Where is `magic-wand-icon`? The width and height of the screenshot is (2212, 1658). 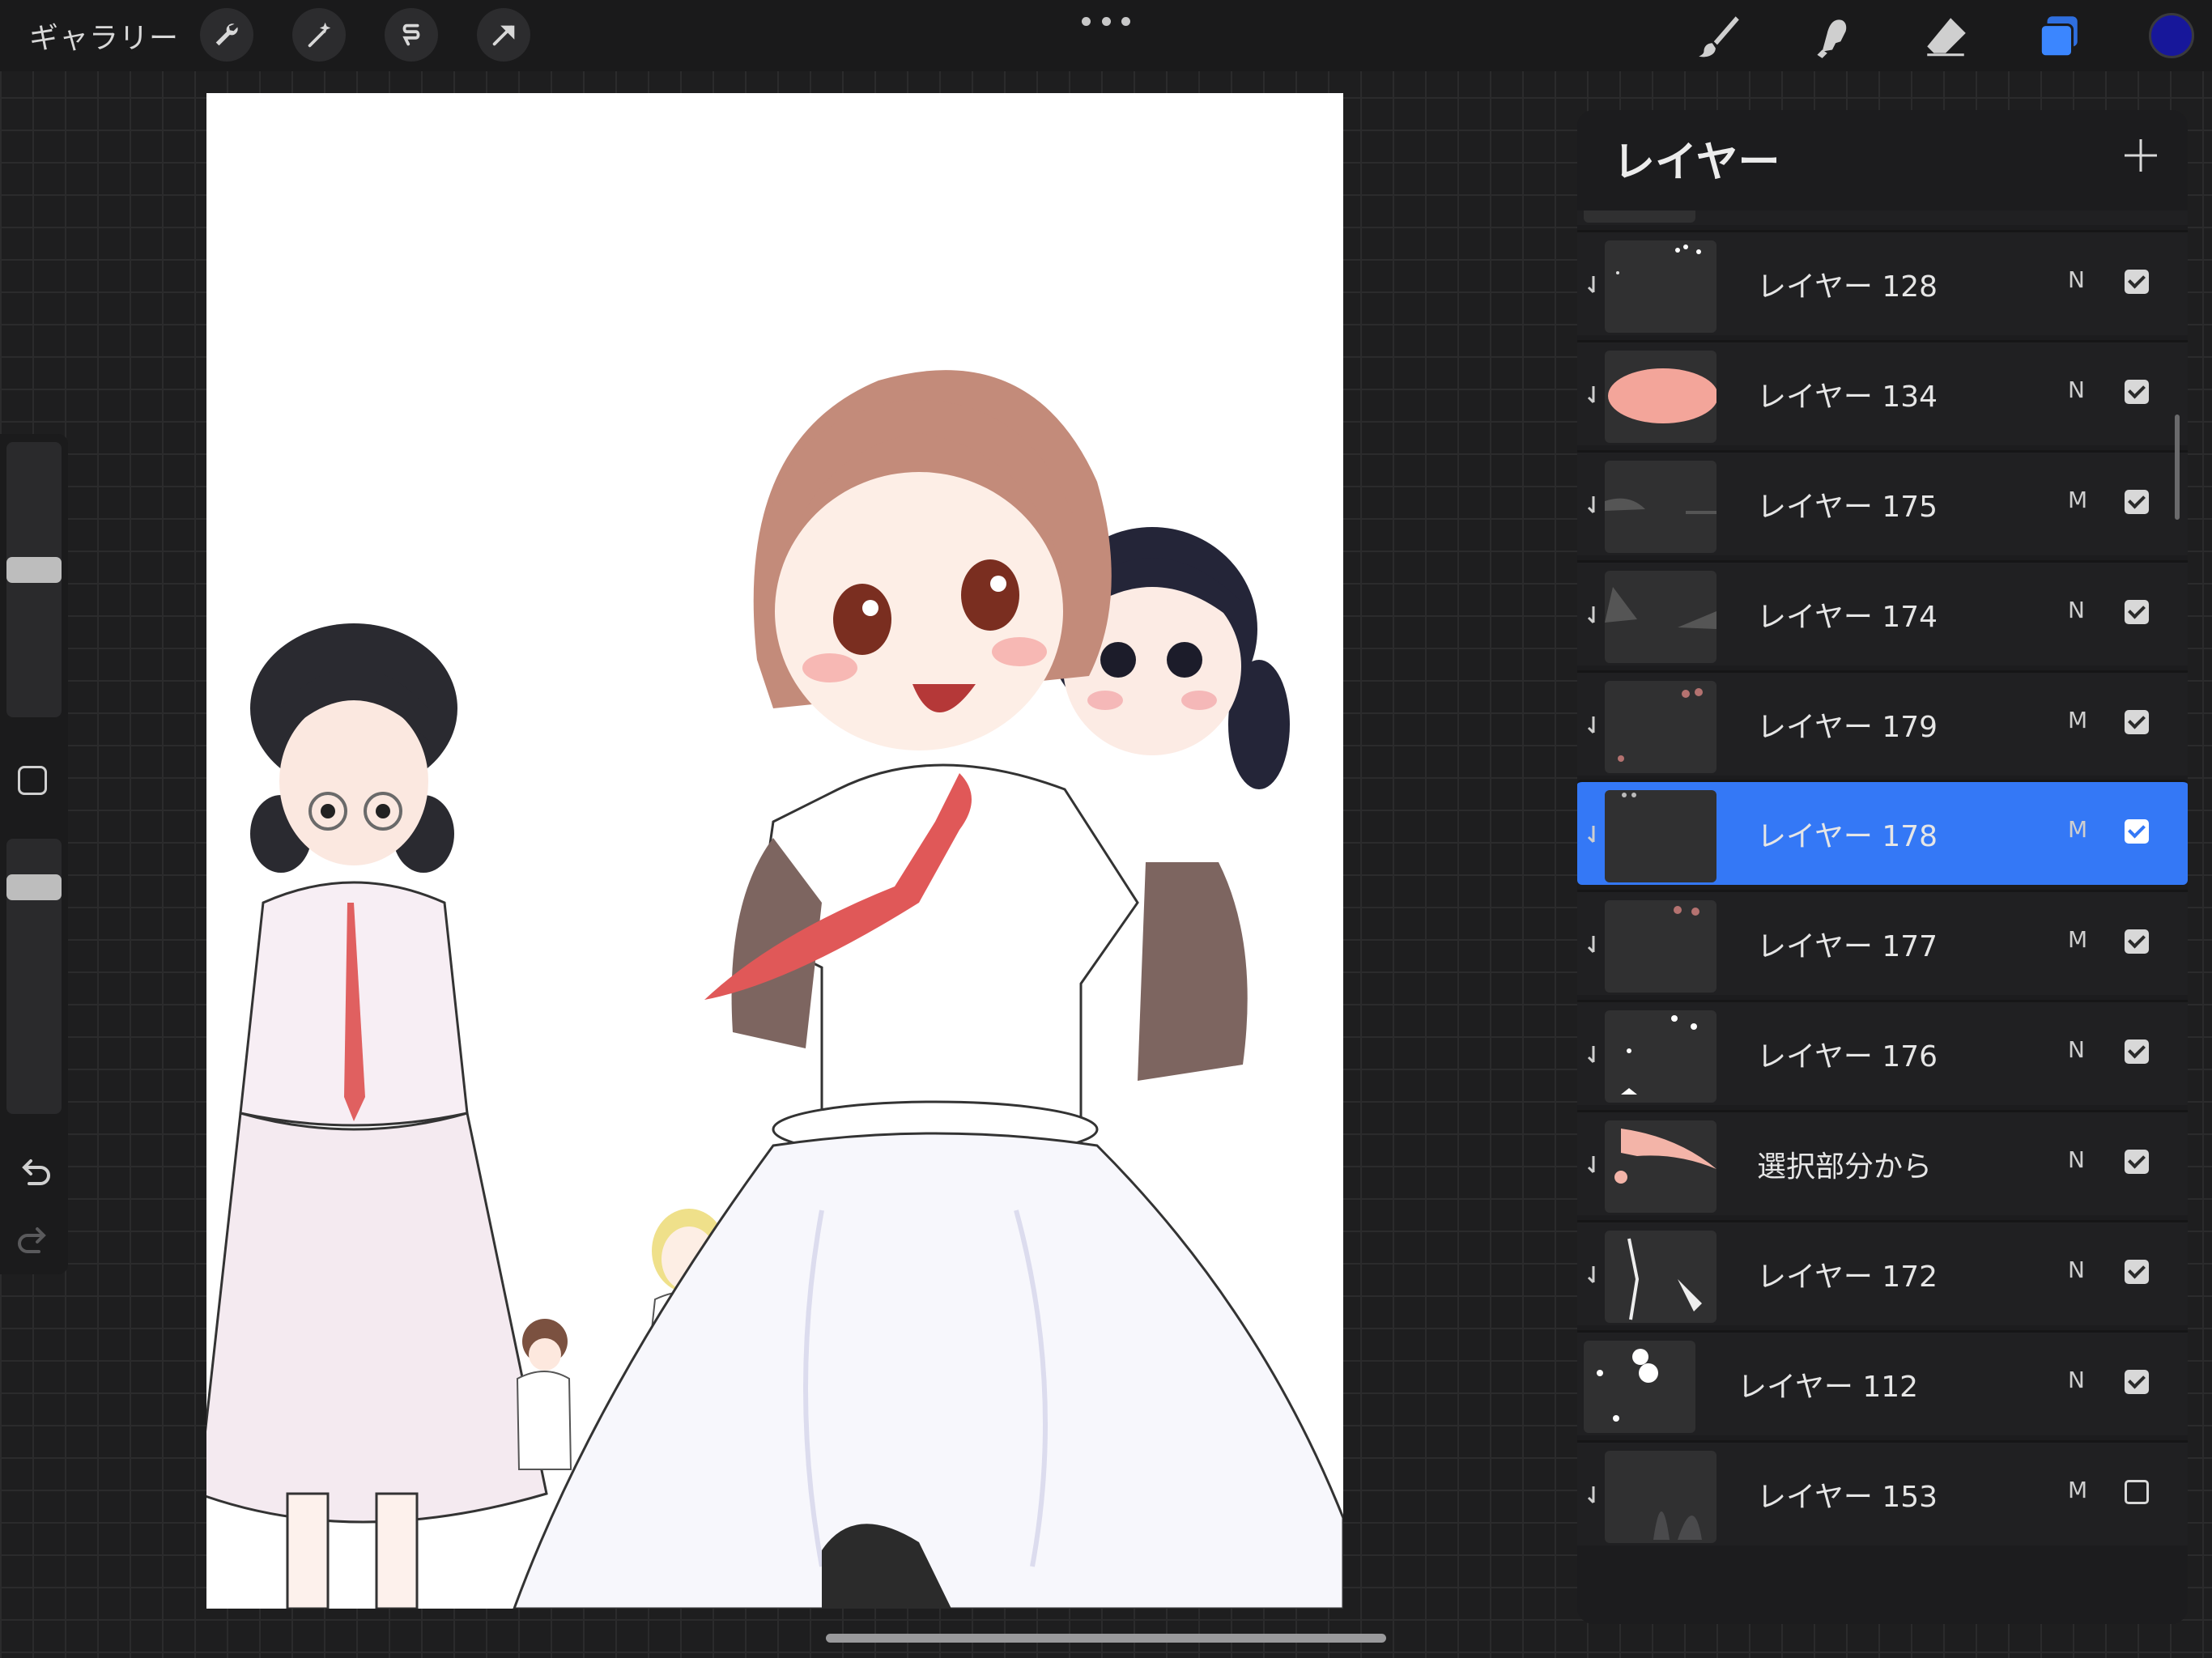
magic-wand-icon is located at coordinates (320, 35).